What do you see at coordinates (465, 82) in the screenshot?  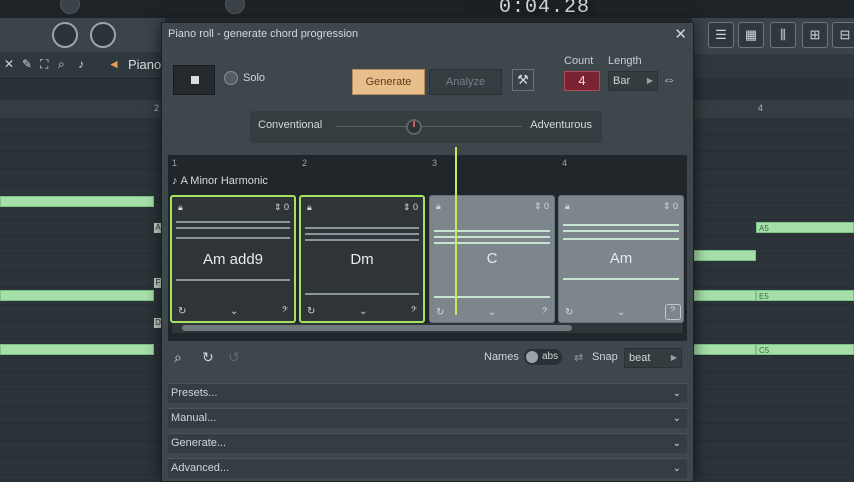 I see `analyze-button: Analyze` at bounding box center [465, 82].